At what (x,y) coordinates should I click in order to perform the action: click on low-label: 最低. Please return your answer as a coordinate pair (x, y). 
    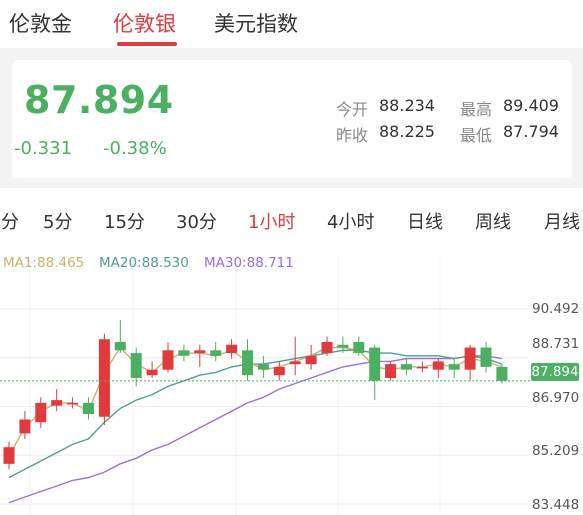
    Looking at the image, I should click on (476, 135).